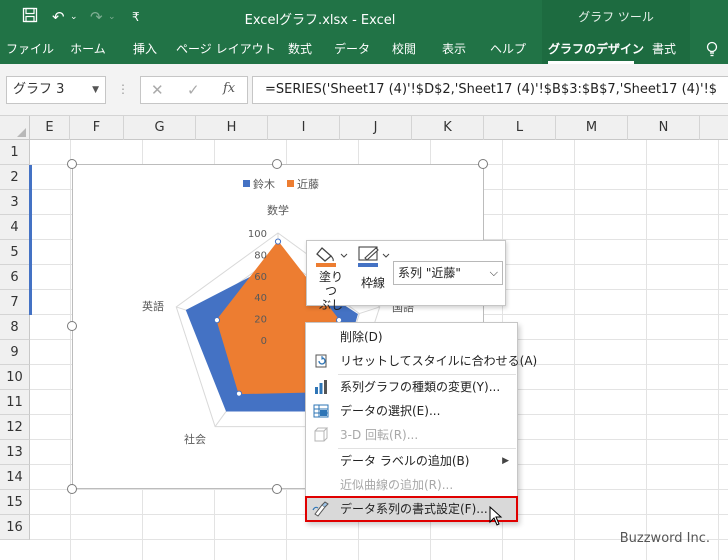  I want to click on chevron-down-icon: ⌵, so click(494, 273).